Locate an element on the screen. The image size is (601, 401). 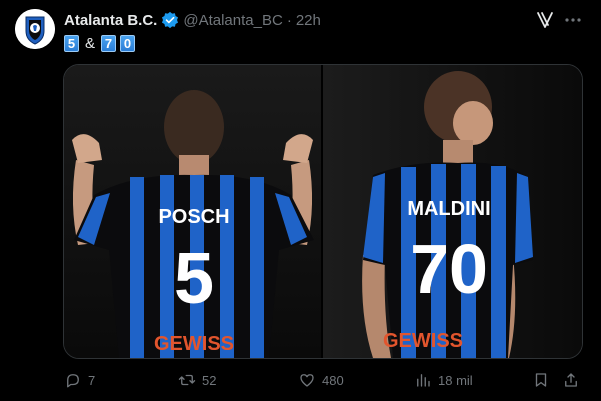
repost-icon is located at coordinates (187, 380).